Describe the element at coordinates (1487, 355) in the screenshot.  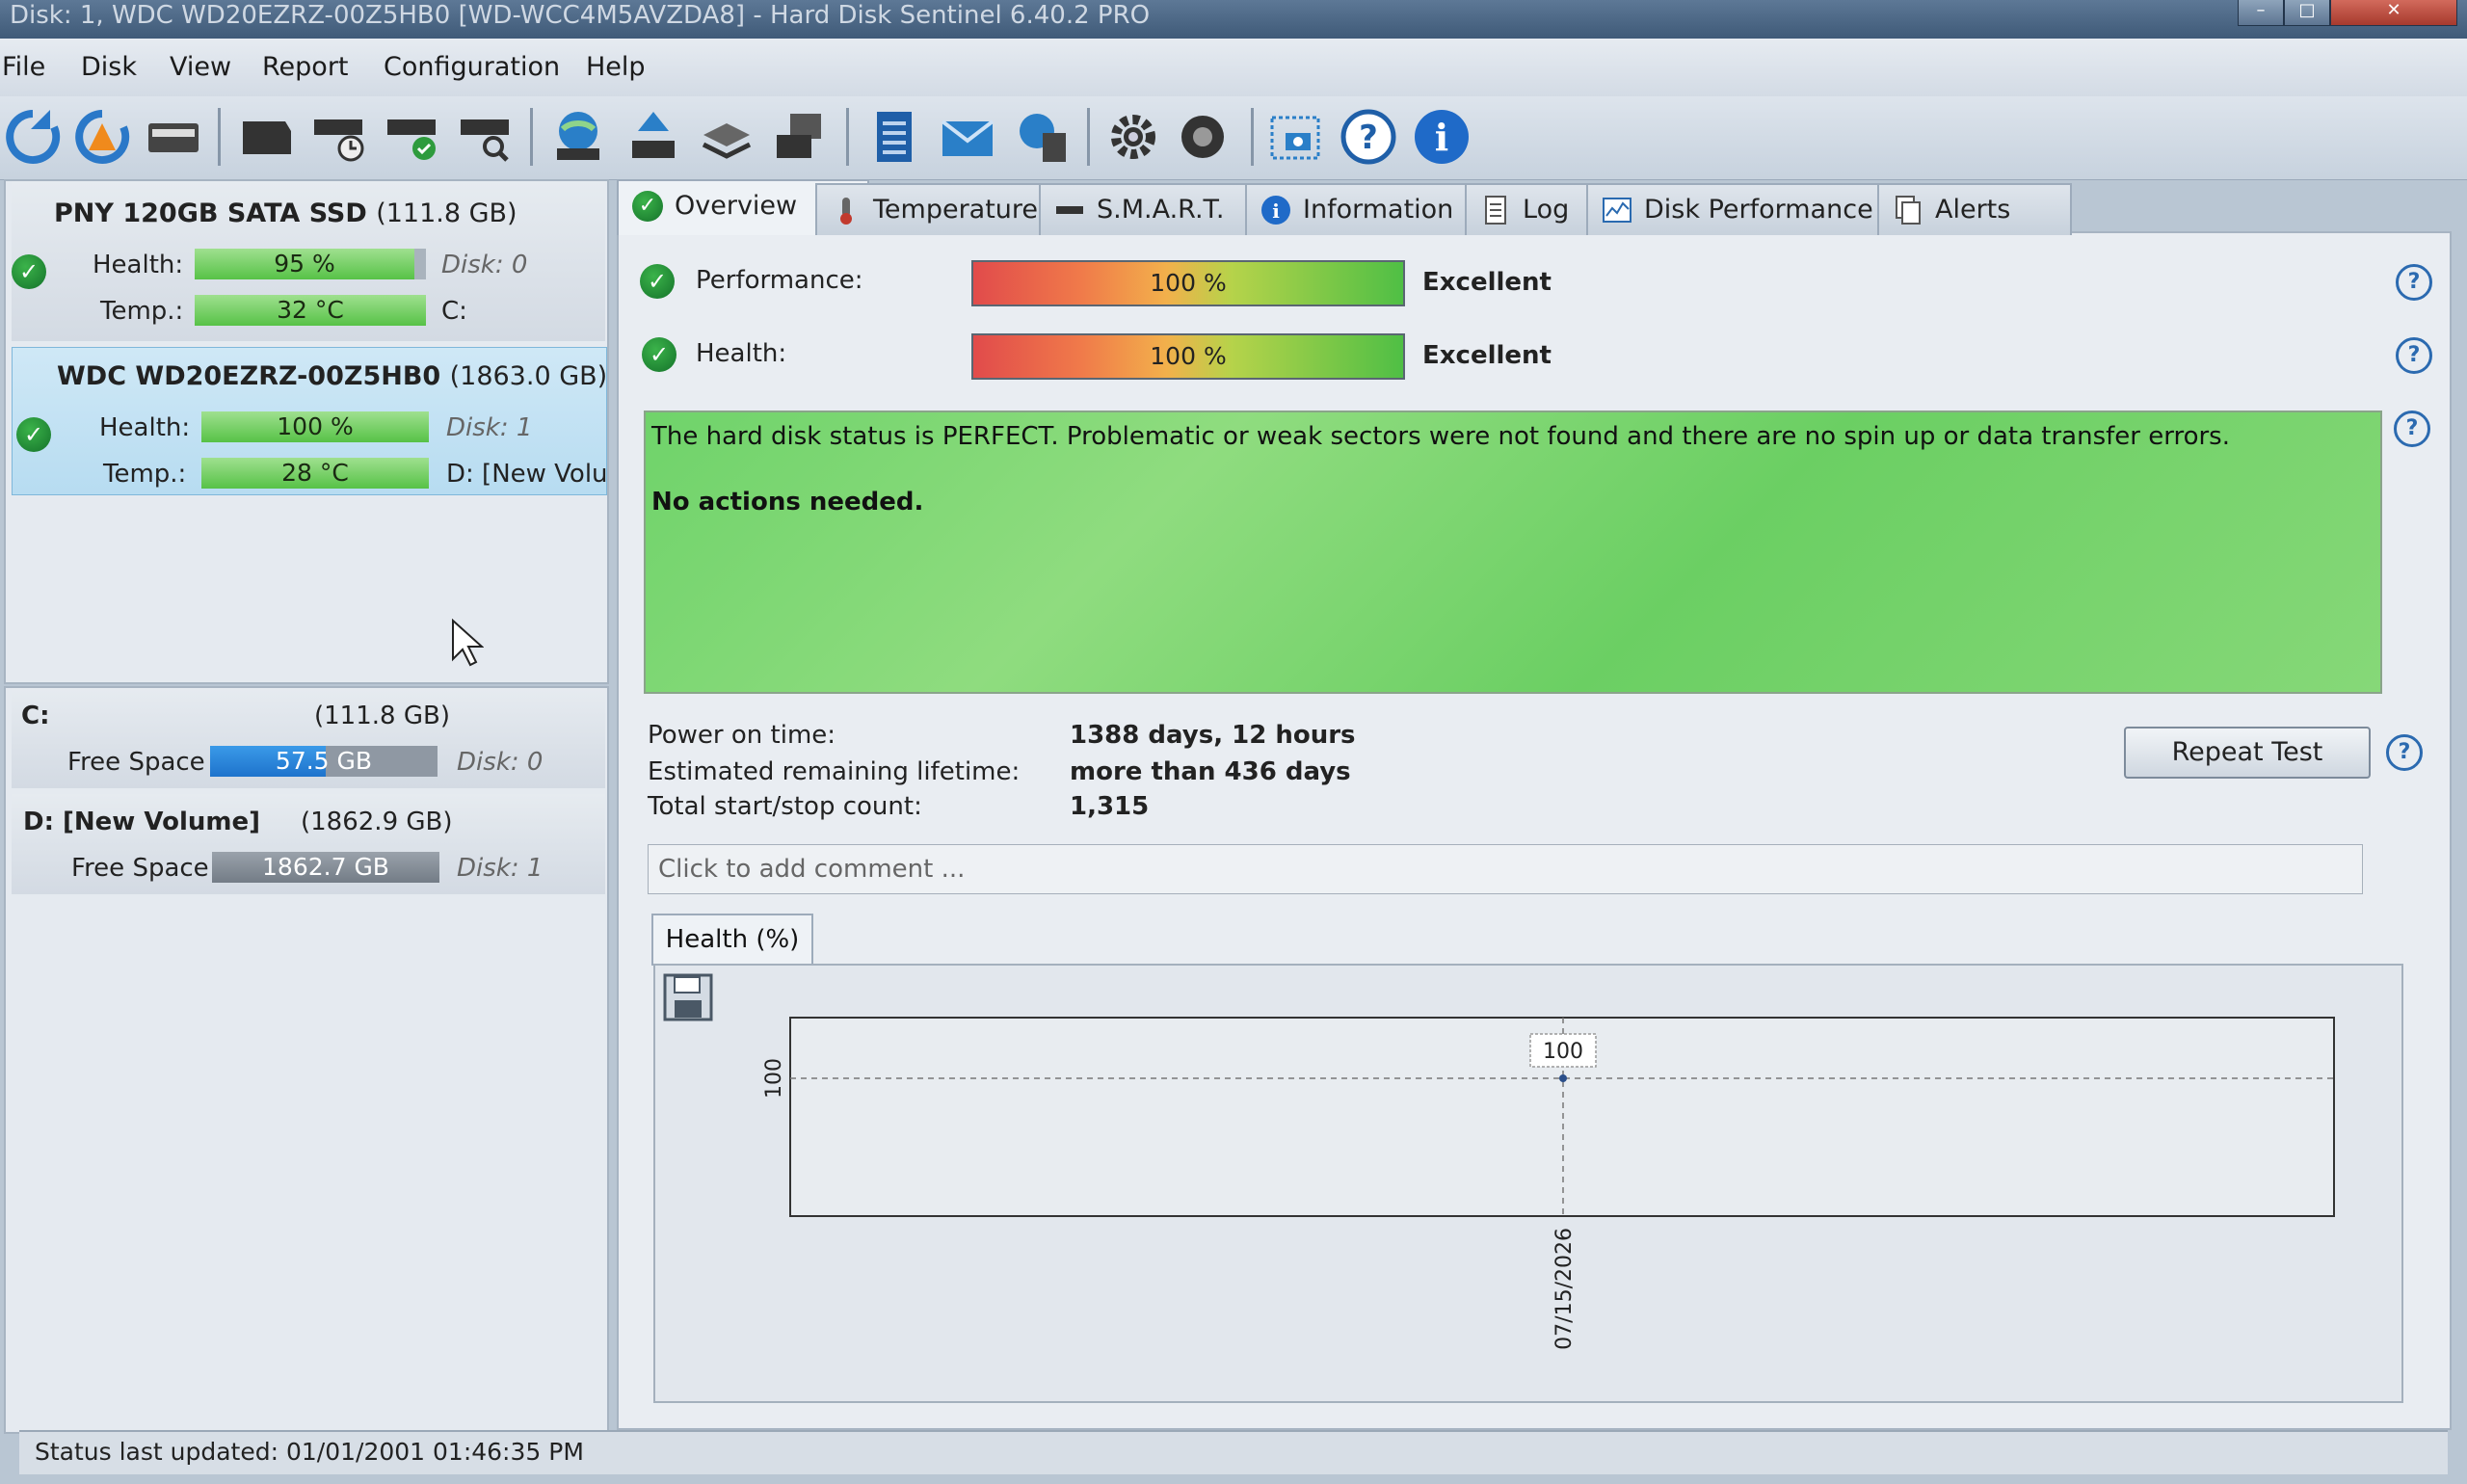
I see `health-rating: Excellent` at that location.